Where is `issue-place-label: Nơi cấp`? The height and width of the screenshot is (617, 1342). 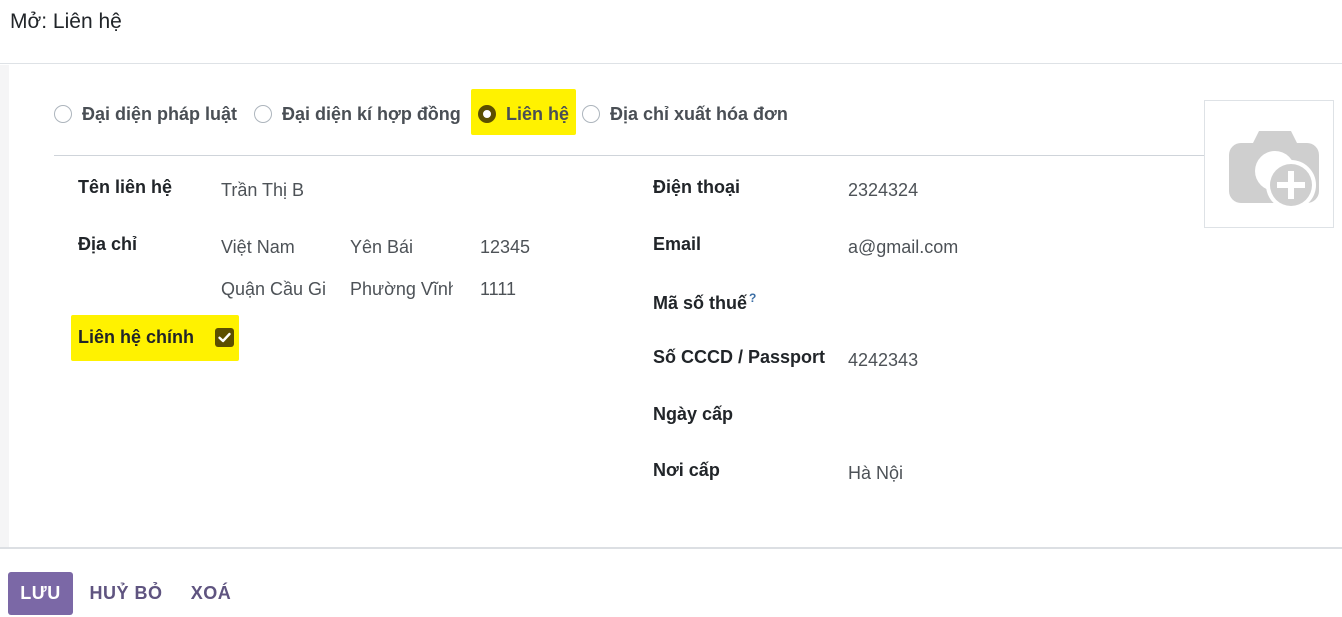 issue-place-label: Nơi cấp is located at coordinates (686, 470).